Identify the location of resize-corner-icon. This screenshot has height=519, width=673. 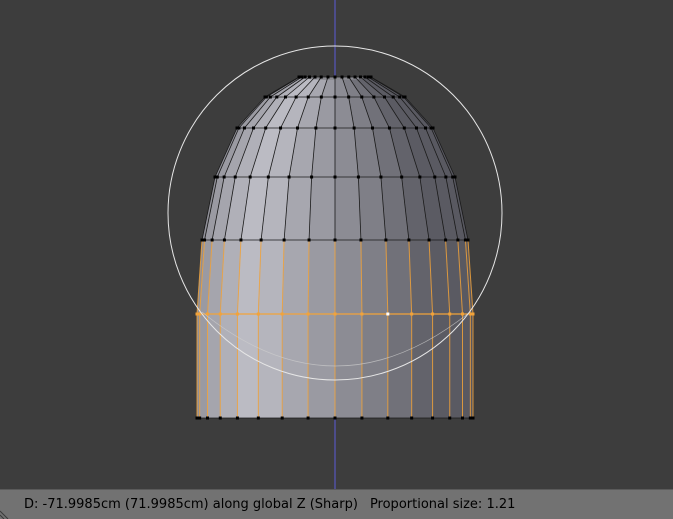
(6, 513).